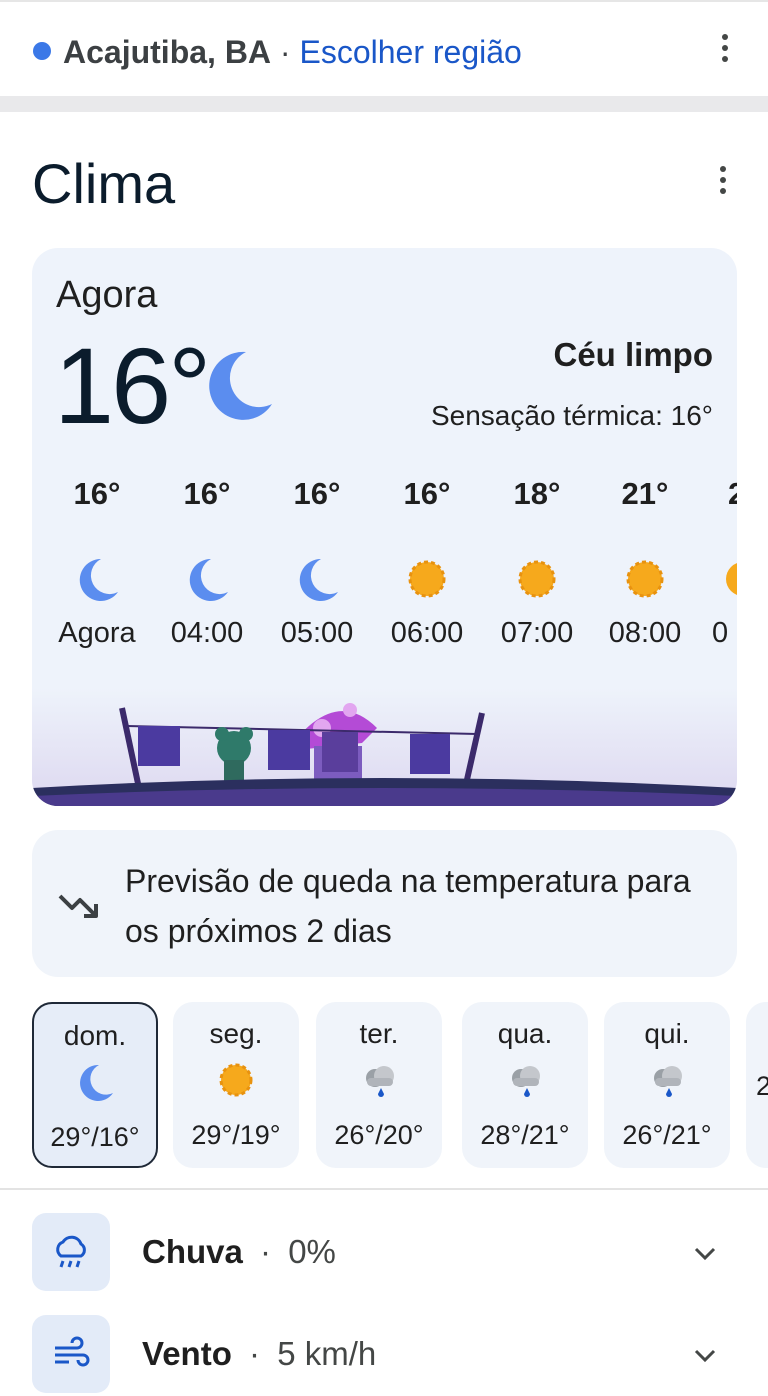  What do you see at coordinates (762, 1086) in the screenshot?
I see `day-temp-range: 2` at bounding box center [762, 1086].